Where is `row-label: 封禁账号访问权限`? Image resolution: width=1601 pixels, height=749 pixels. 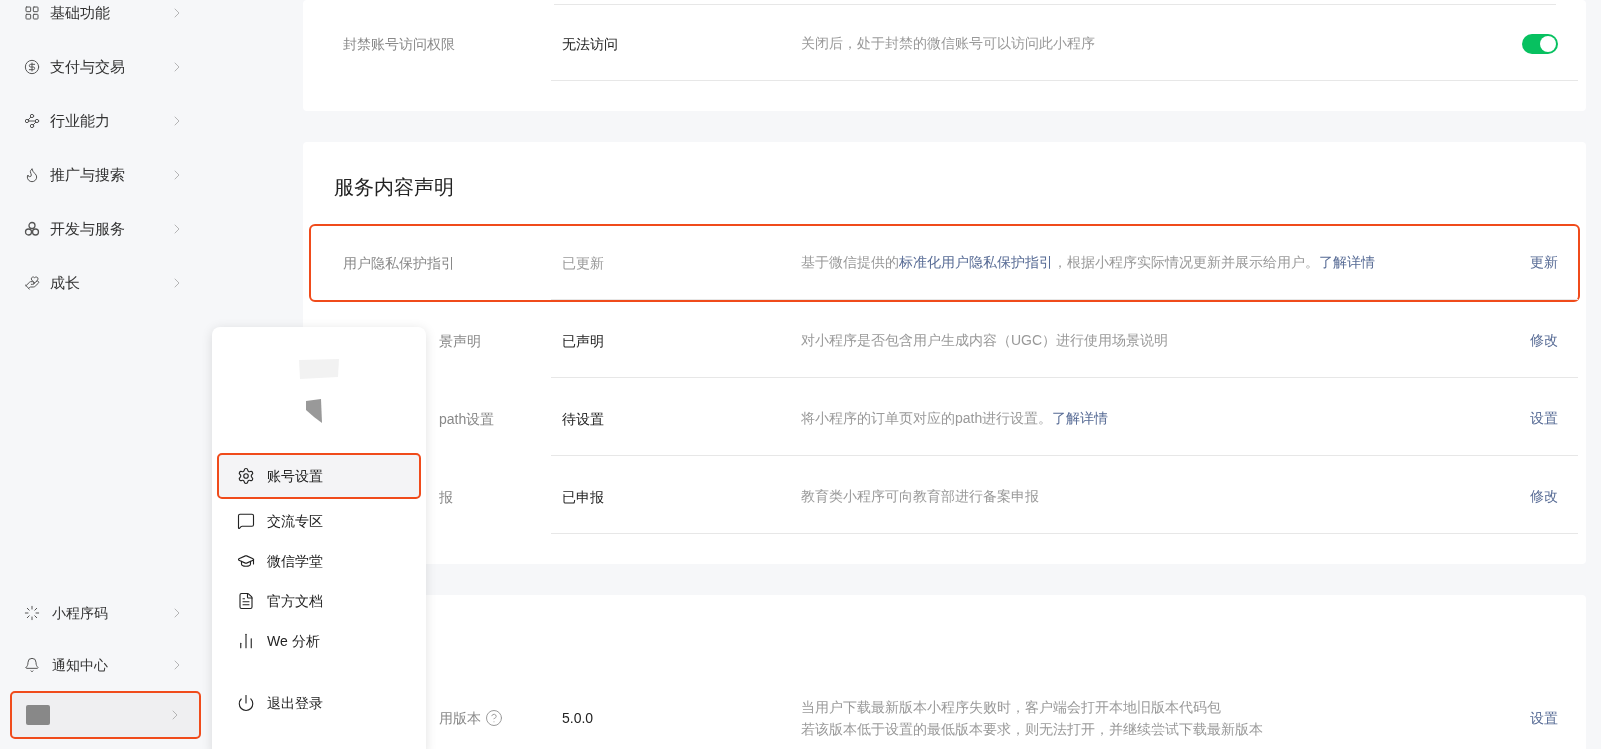 row-label: 封禁账号访问权限 is located at coordinates (399, 44).